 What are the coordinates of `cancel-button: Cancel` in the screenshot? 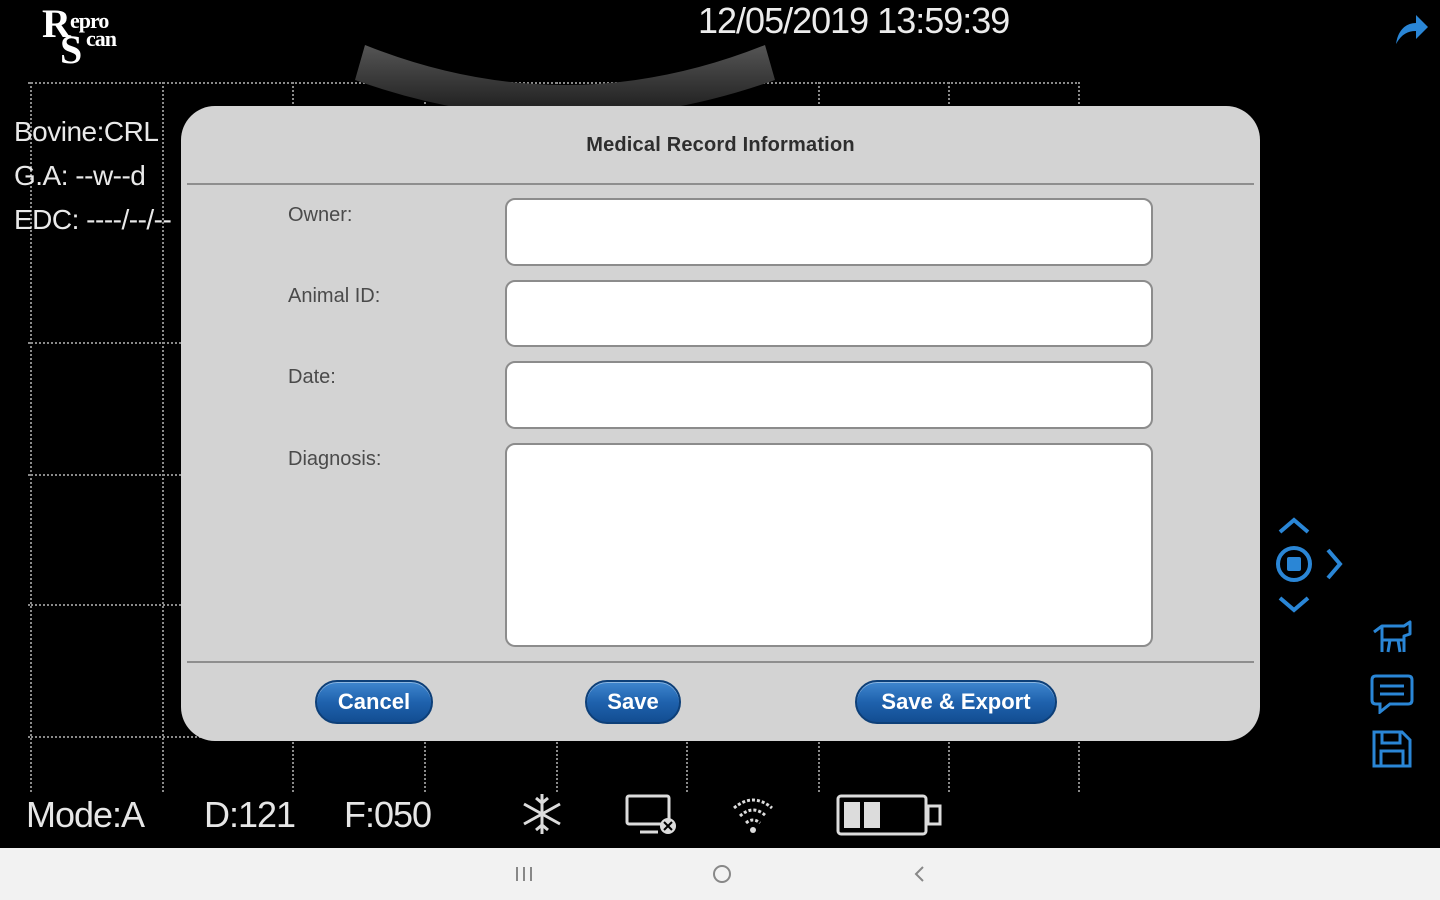 It's located at (374, 702).